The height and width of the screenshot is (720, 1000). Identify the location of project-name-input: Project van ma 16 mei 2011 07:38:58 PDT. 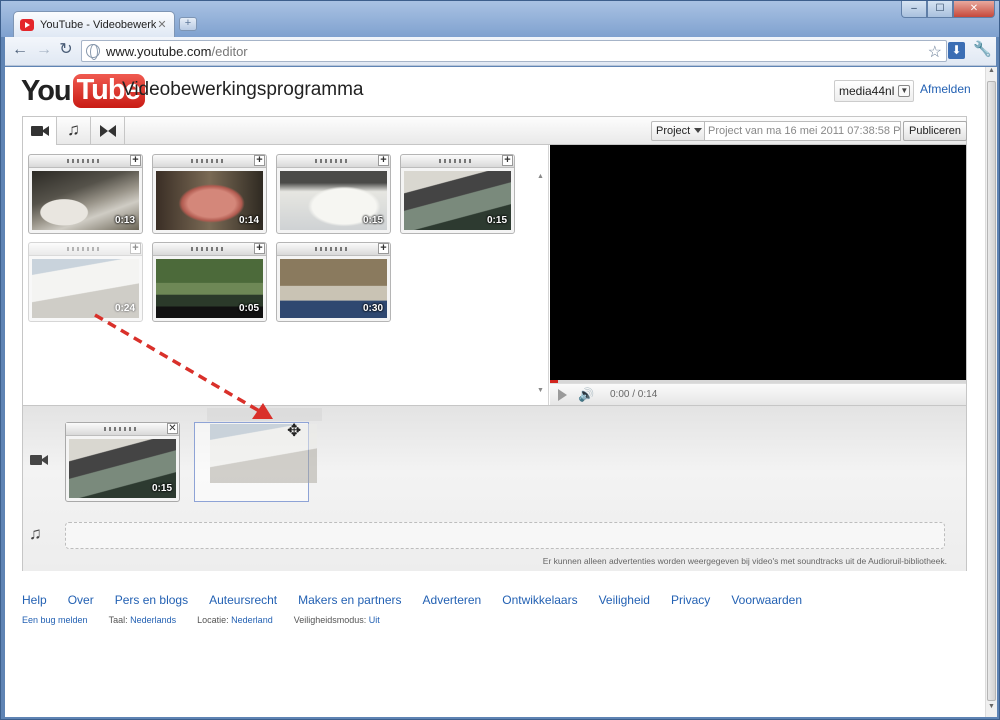
(802, 131).